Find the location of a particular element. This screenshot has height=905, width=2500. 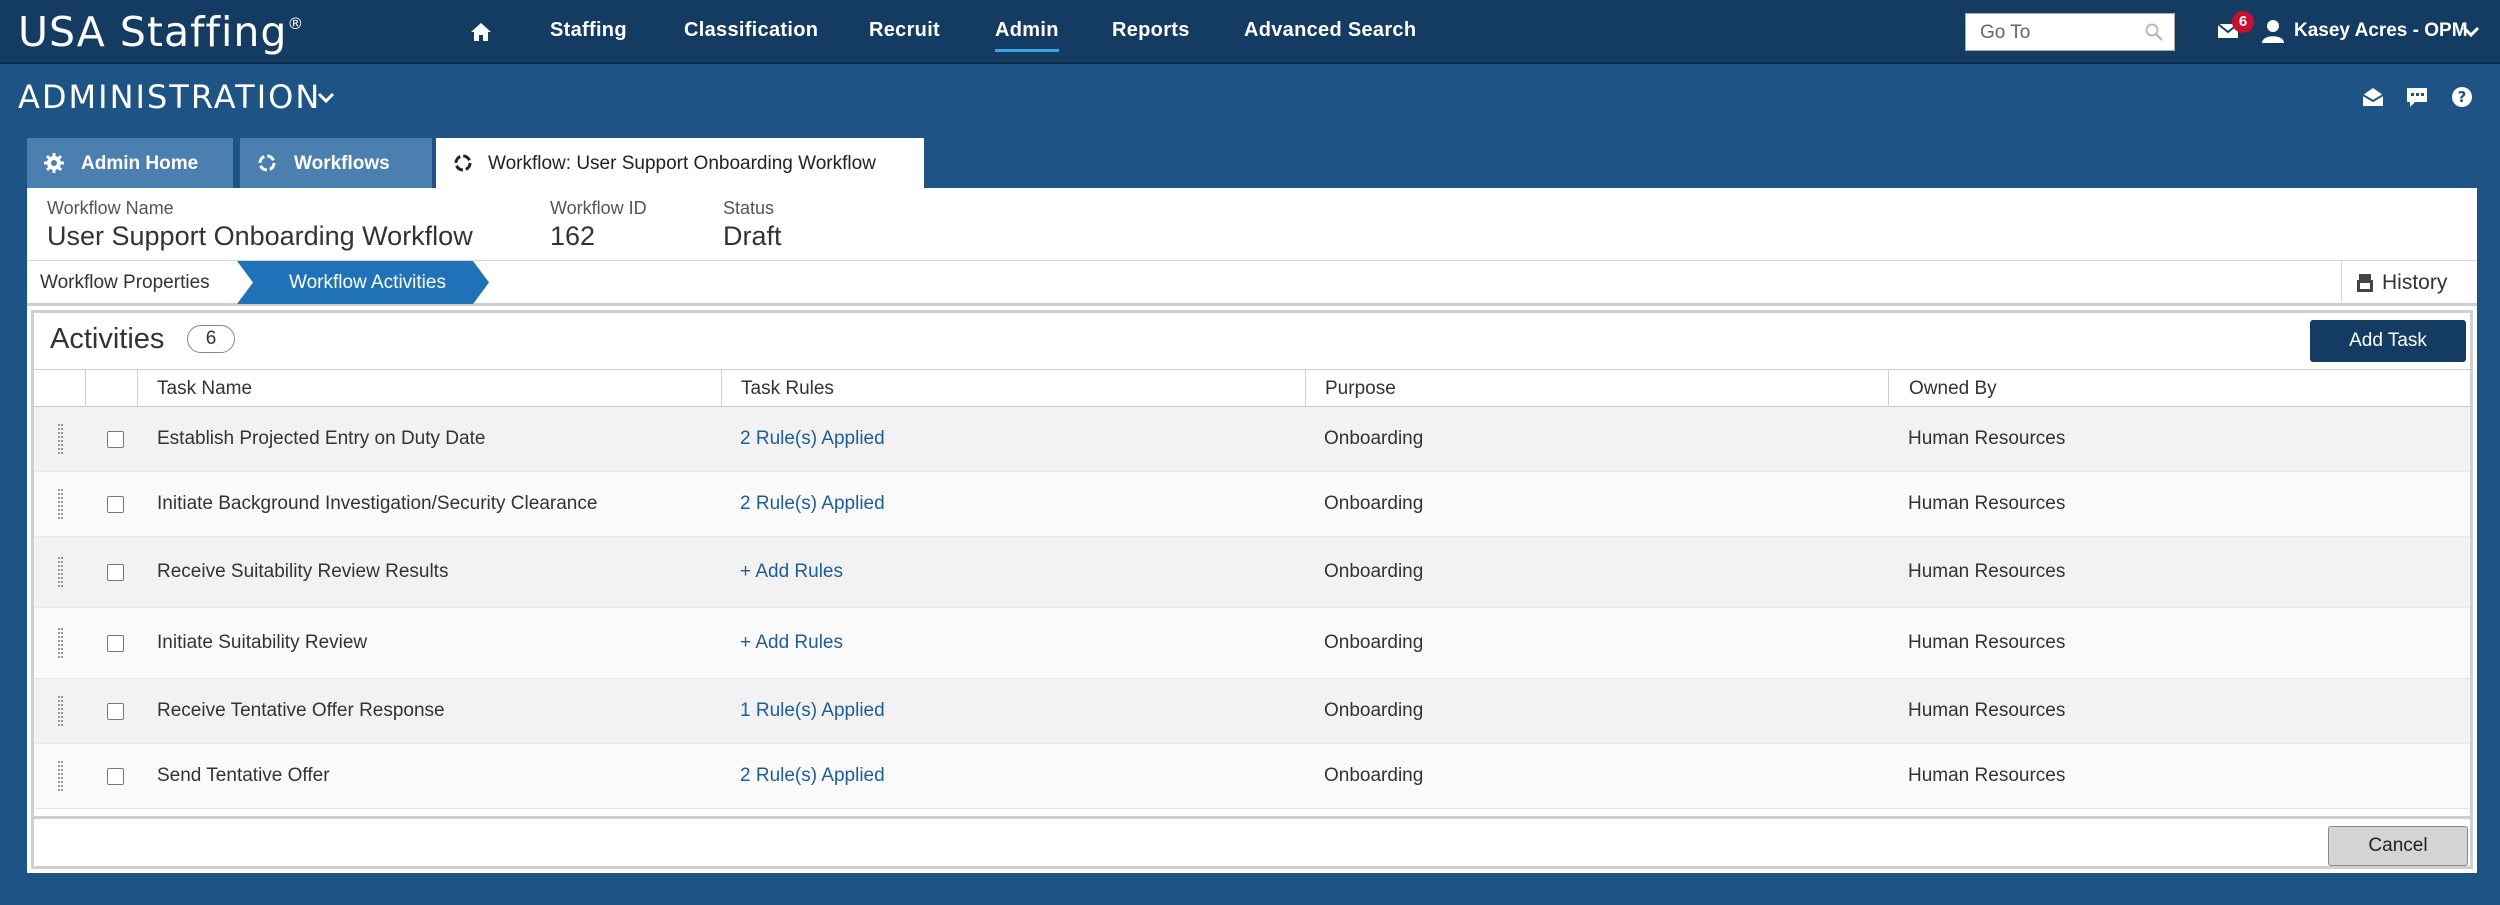

goto-search-input: Go To is located at coordinates (2070, 32).